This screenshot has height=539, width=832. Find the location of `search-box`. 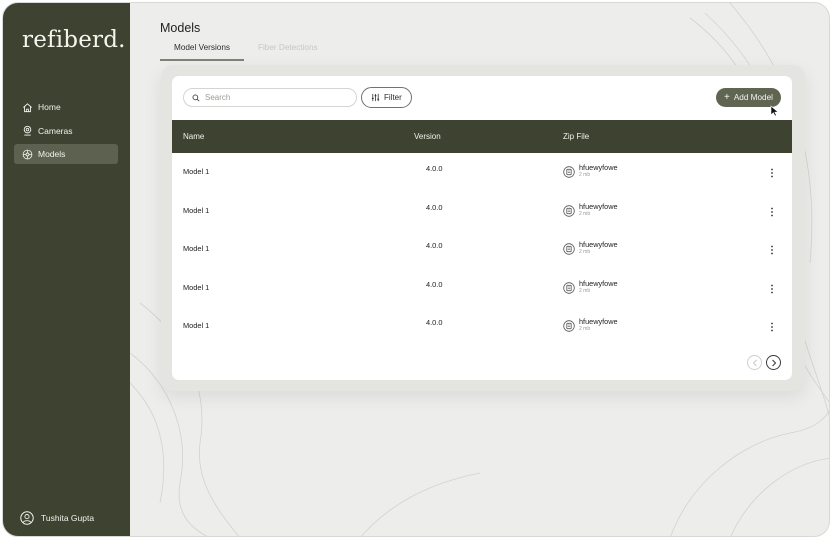

search-box is located at coordinates (270, 97).